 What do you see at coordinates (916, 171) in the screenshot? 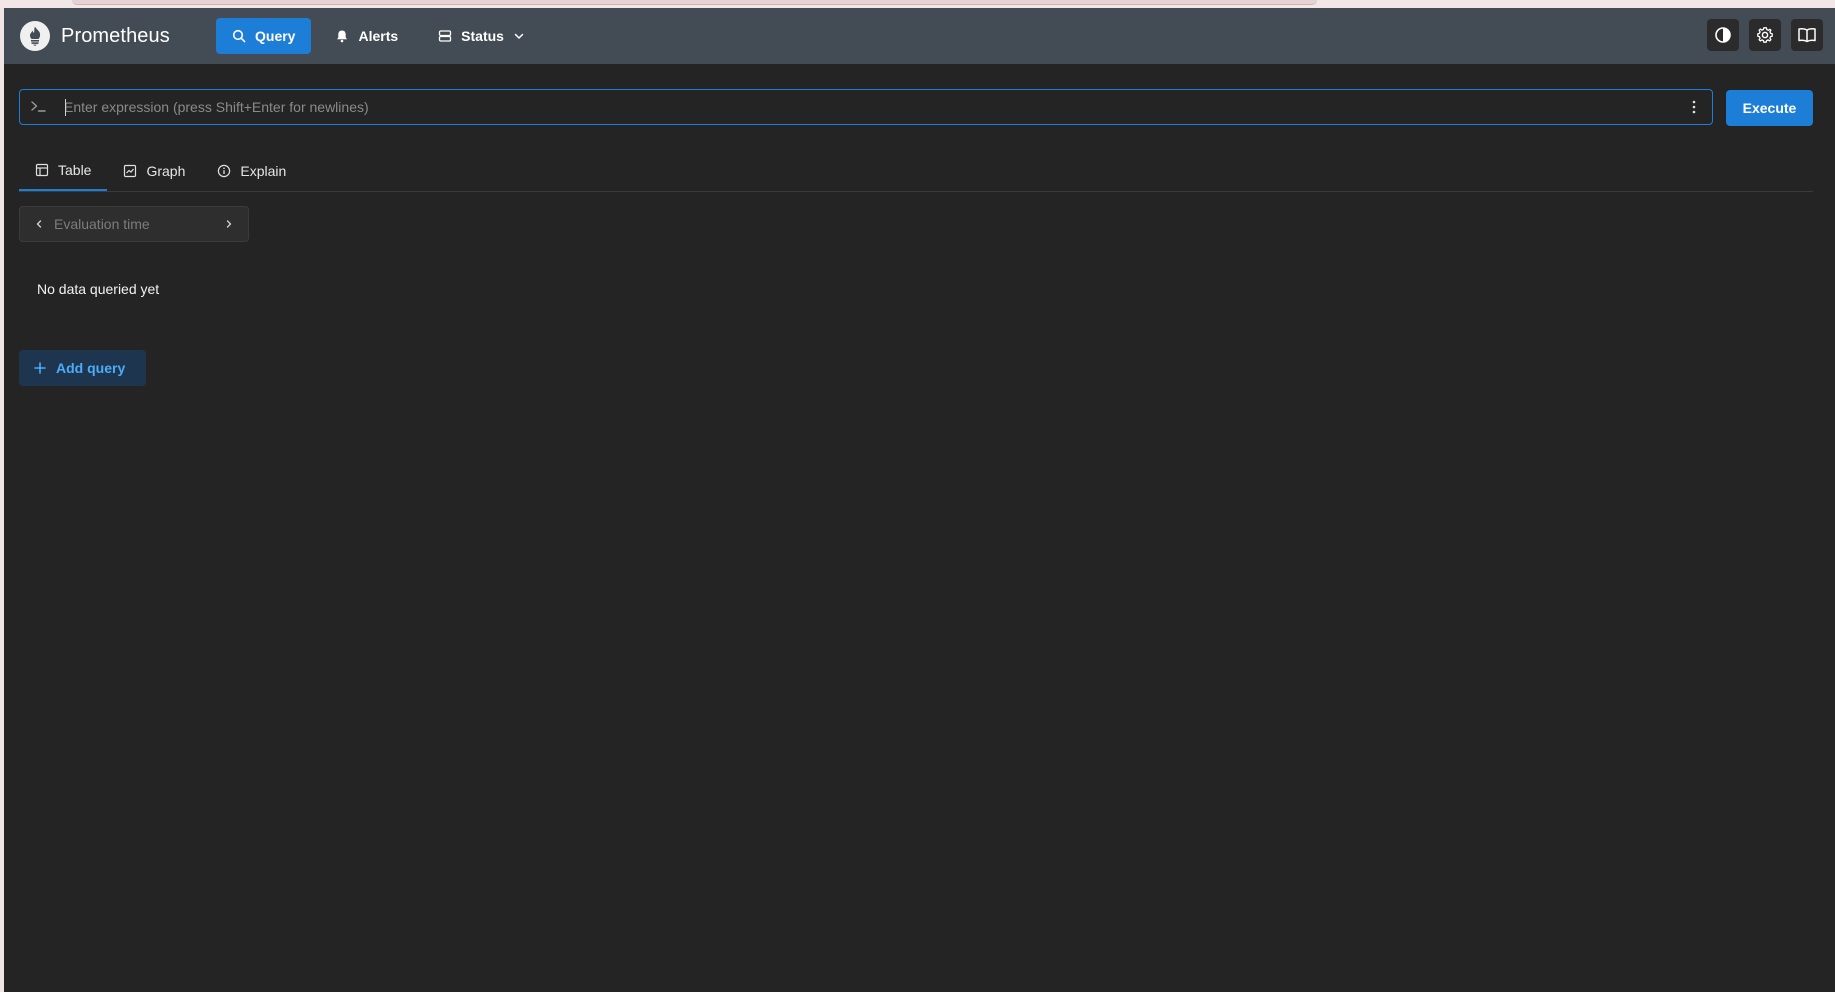
I see `view-tabs: Table Graph Explain` at bounding box center [916, 171].